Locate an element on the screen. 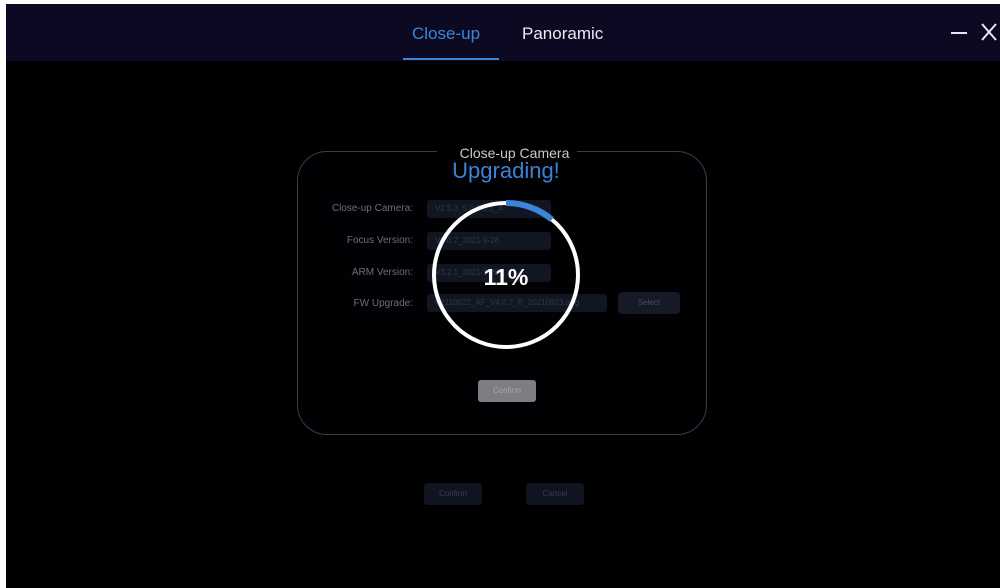 The height and width of the screenshot is (588, 1000). tab-close-up: Close-up is located at coordinates (446, 34).